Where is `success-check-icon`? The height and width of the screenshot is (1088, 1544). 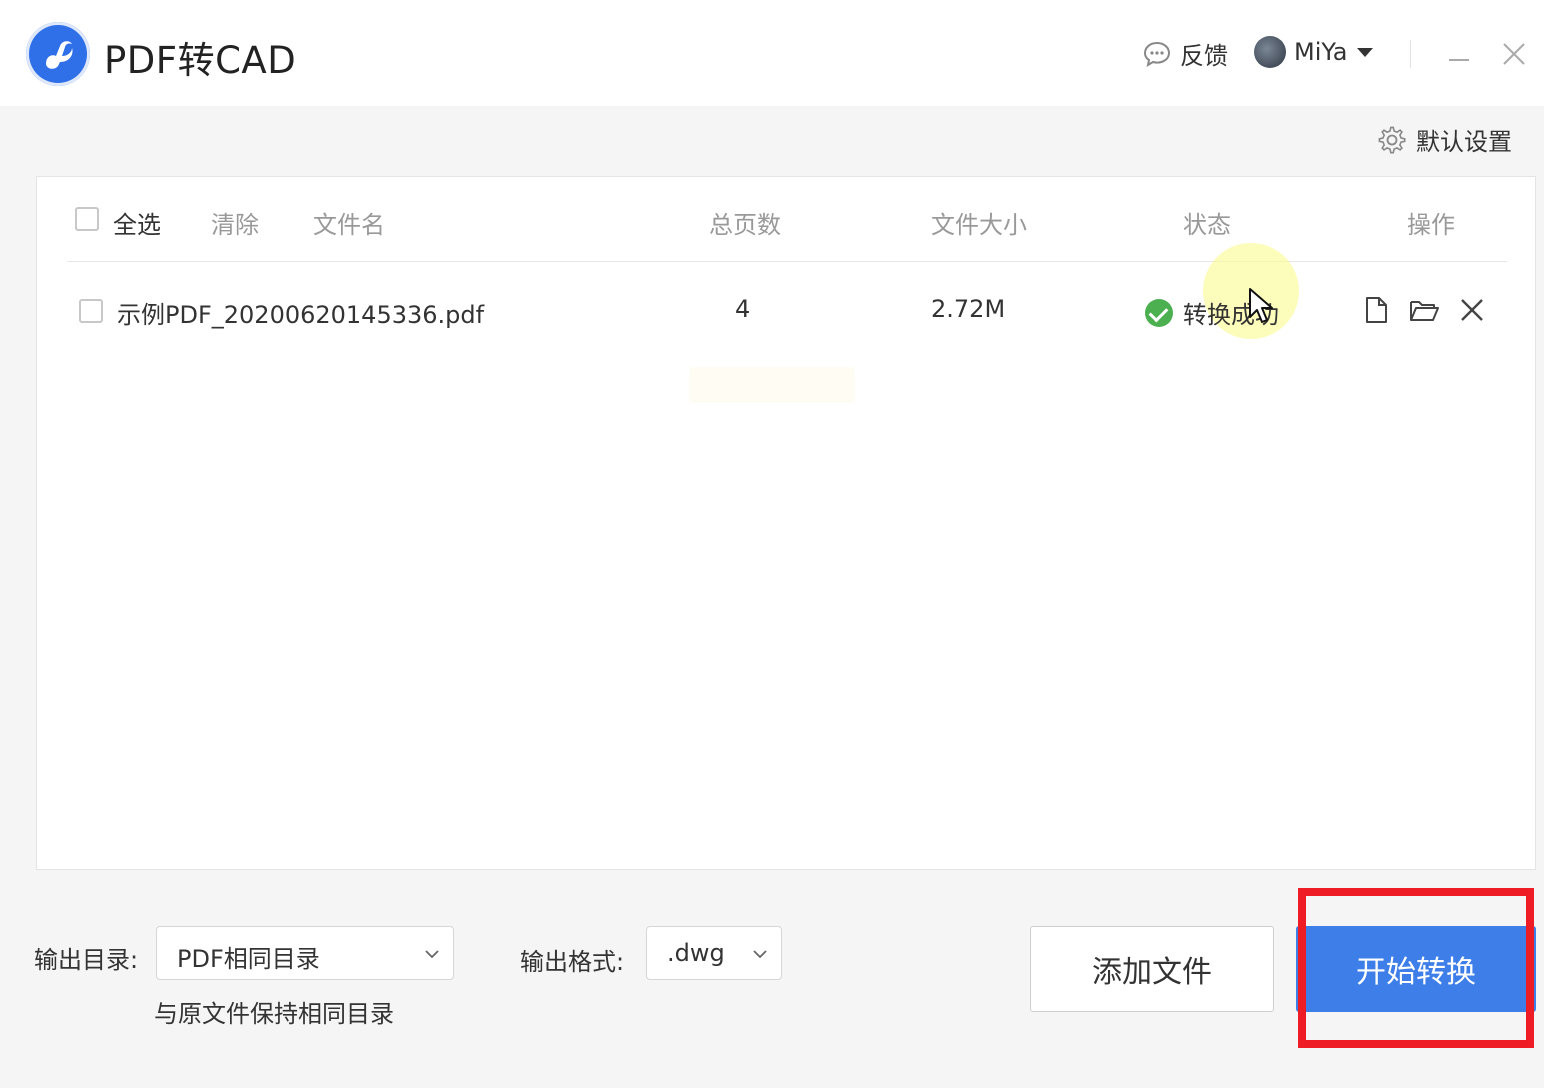 success-check-icon is located at coordinates (1159, 312).